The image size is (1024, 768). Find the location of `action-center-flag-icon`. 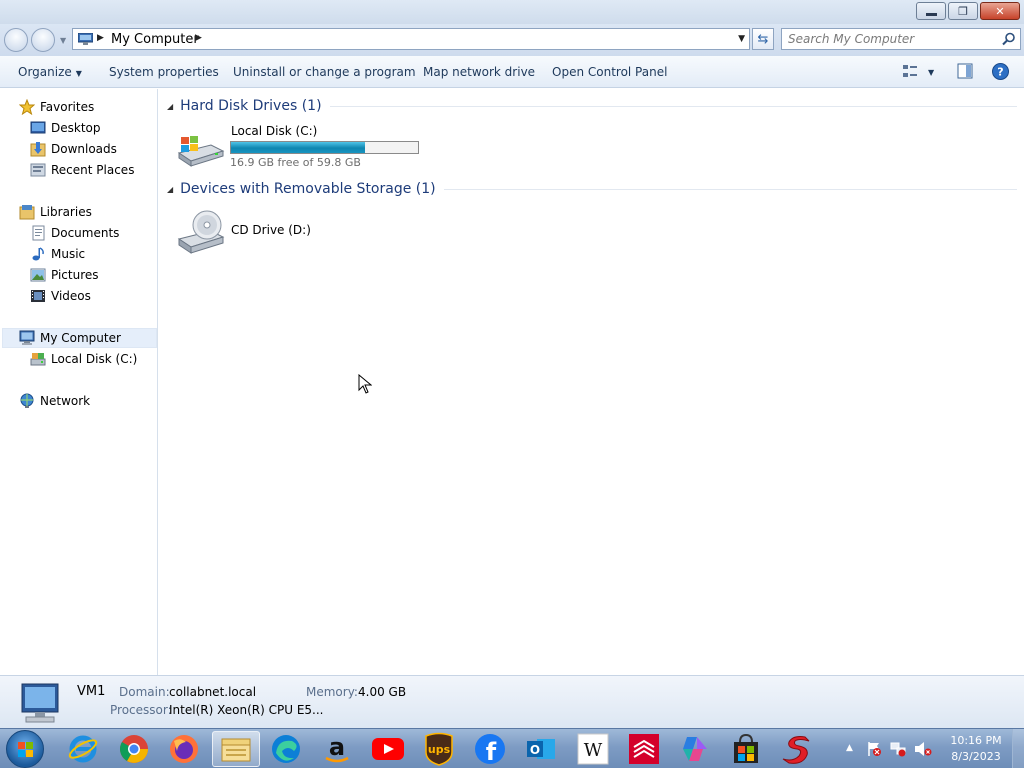

action-center-flag-icon is located at coordinates (874, 749).